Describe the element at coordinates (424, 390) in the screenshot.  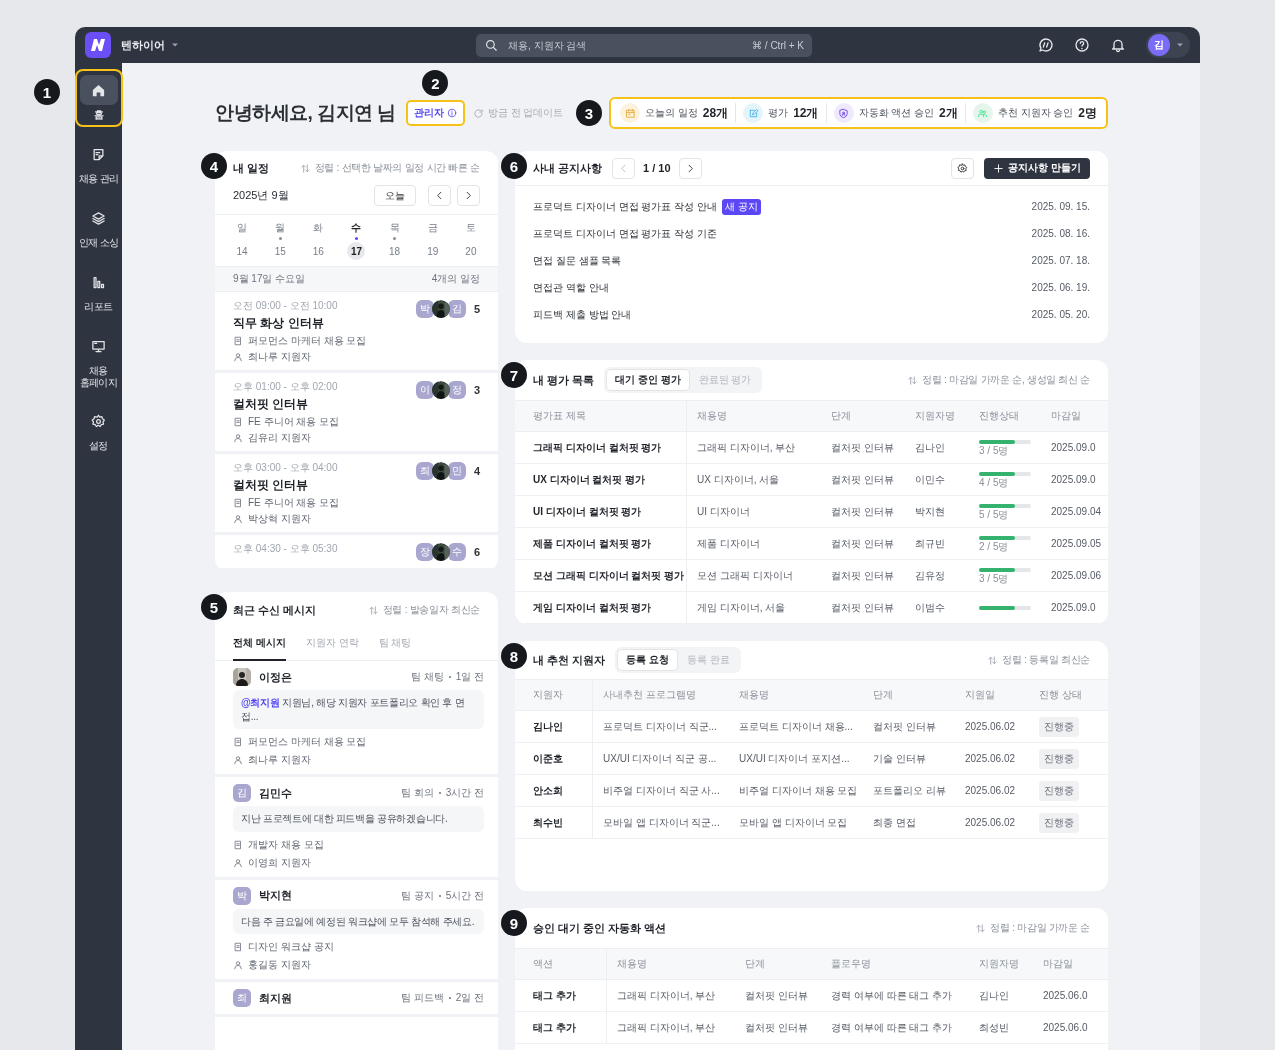
I see `avatar: 이` at that location.